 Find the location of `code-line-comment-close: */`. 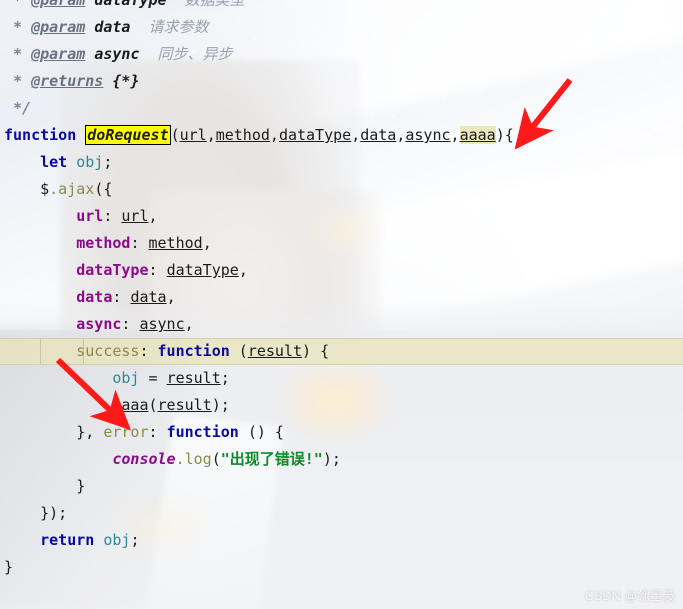

code-line-comment-close: */ is located at coordinates (341, 108).